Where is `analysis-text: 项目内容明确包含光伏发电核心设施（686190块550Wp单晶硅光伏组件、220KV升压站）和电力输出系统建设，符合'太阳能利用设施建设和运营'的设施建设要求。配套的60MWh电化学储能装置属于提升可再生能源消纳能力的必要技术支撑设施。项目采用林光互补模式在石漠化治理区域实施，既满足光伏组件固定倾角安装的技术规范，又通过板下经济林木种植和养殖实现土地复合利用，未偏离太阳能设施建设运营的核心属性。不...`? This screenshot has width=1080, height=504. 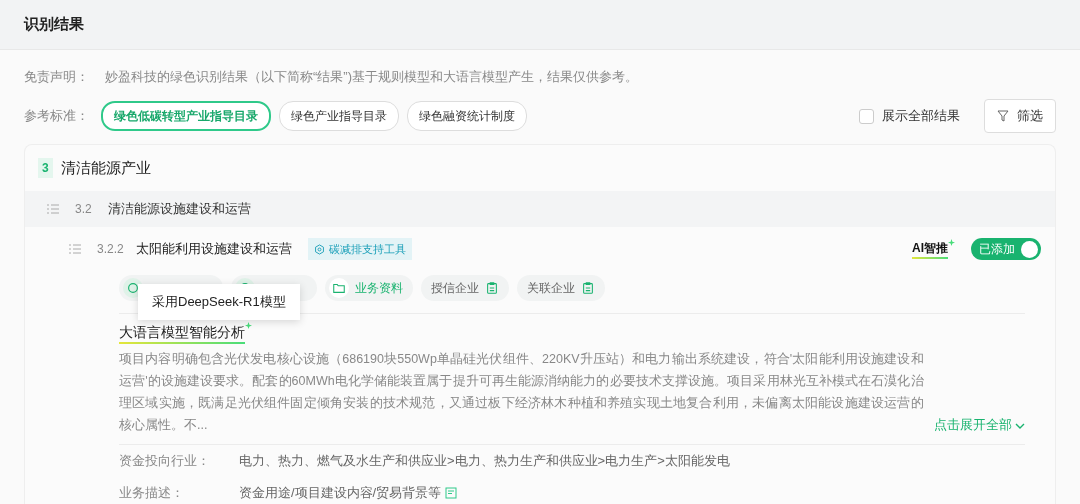 analysis-text: 项目内容明确包含光伏发电核心设施（686190块550Wp单晶硅光伏组件、220KV升压站）和电力输出系统建设，符合'太阳能利用设施建设和运营'的设施建设要求。配套的60MWh电化学储能装置属于提升可再生能源消纳能力的必要技术支撑设施。项目采用林光互补模式在石漠化治理区域实施，既满足光伏组件固定倾角安装的技术规范，又通过板下经济林木种植和养殖实现土地复合利用，未偏离太阳能设施建设运营的核心属性。不... is located at coordinates (521, 392).